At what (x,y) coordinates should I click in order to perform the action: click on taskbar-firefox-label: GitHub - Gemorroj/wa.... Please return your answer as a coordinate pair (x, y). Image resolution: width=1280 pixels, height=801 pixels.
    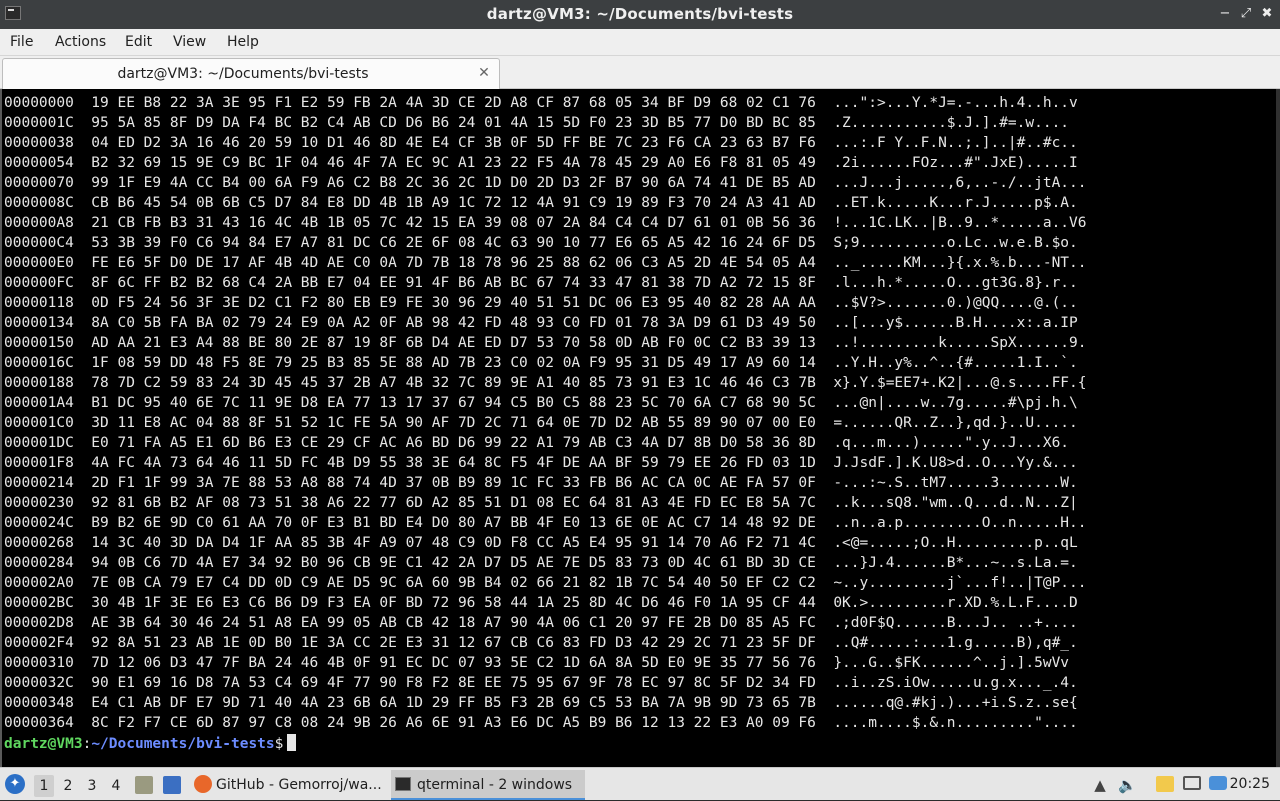
    Looking at the image, I should click on (299, 785).